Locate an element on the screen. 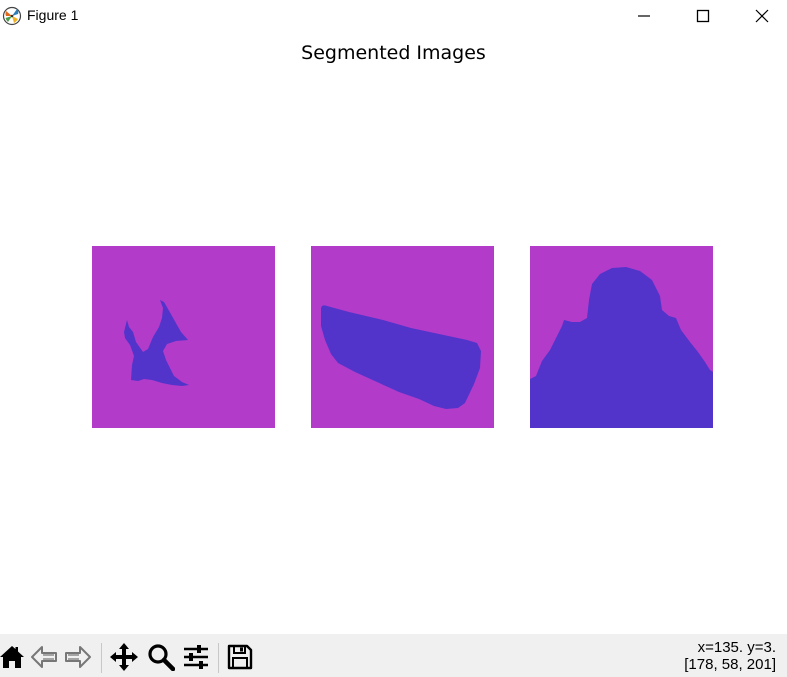 This screenshot has height=677, width=787. configure-subplots-icon is located at coordinates (196, 657).